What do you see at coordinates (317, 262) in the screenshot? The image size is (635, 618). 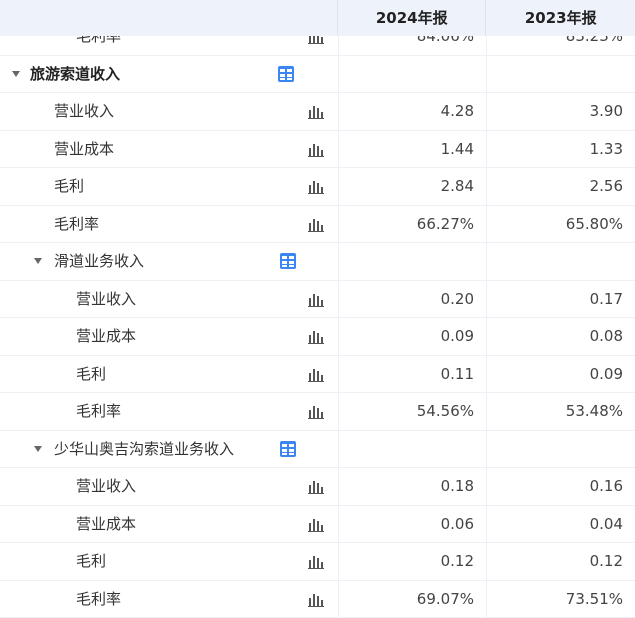 I see `section-row-slide: 滑道业务收入` at bounding box center [317, 262].